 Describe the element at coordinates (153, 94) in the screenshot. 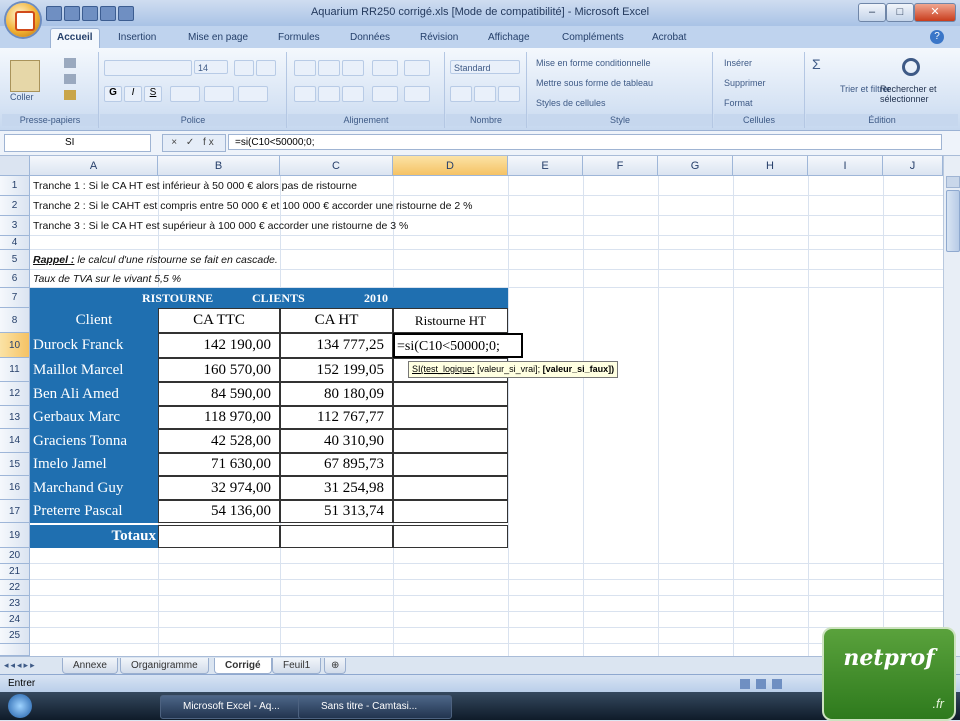

I see `underline-button: S` at that location.